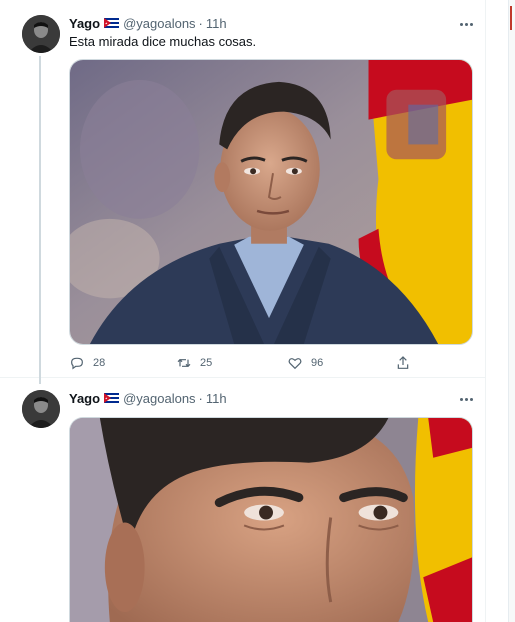  I want to click on tweet-actions: 28 25 96, so click(271, 363).